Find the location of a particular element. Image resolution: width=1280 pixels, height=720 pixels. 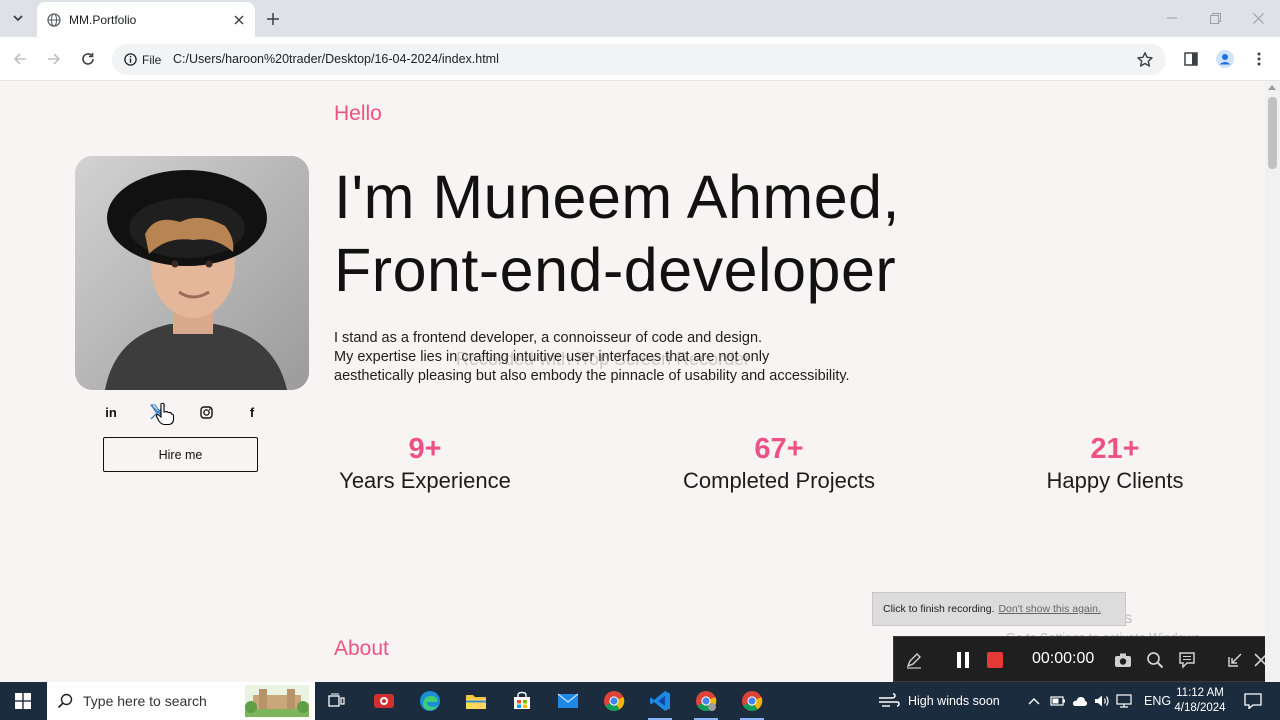

headline-name: I'm Muneem Ahmed, is located at coordinates (617, 197).